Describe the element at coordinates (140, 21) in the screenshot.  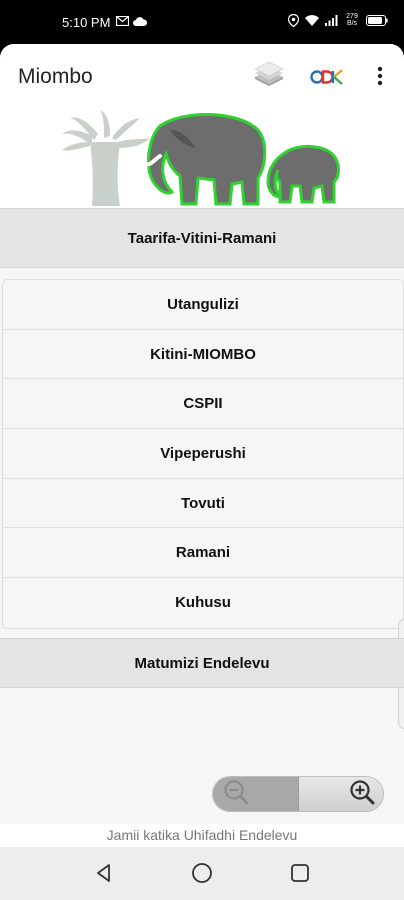
I see `cloud-icon` at that location.